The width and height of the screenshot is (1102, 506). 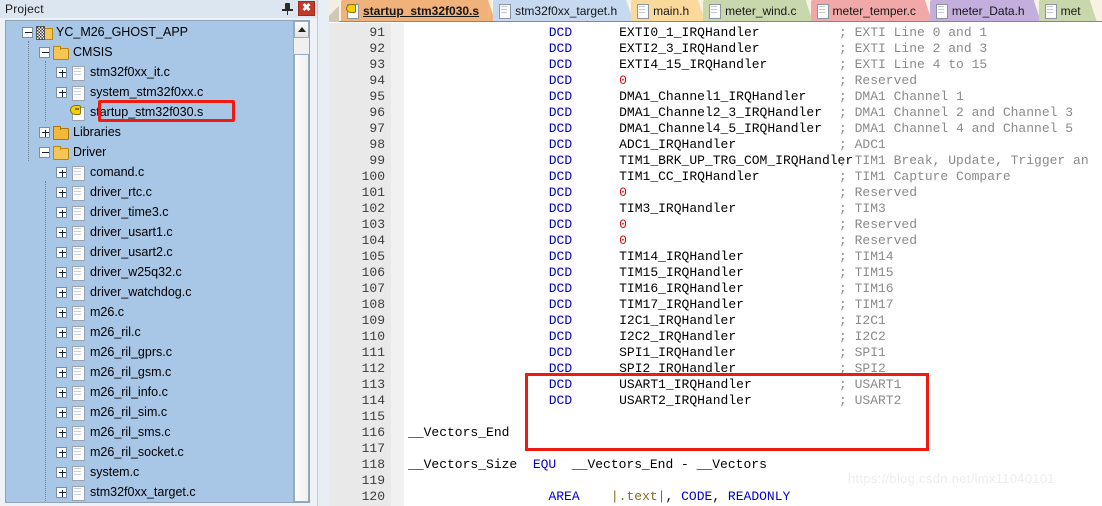 What do you see at coordinates (689, 48) in the screenshot?
I see `code-operand: EXTI2_3_IRQHandler` at bounding box center [689, 48].